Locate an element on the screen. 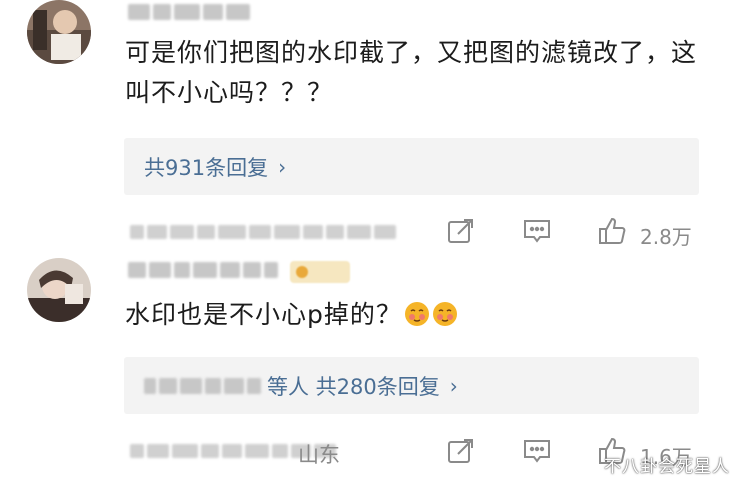  comment-text: 可是你们把图的水印截了，又把图的滤镜改了，这叫不小心吗？？？ is located at coordinates (411, 72).